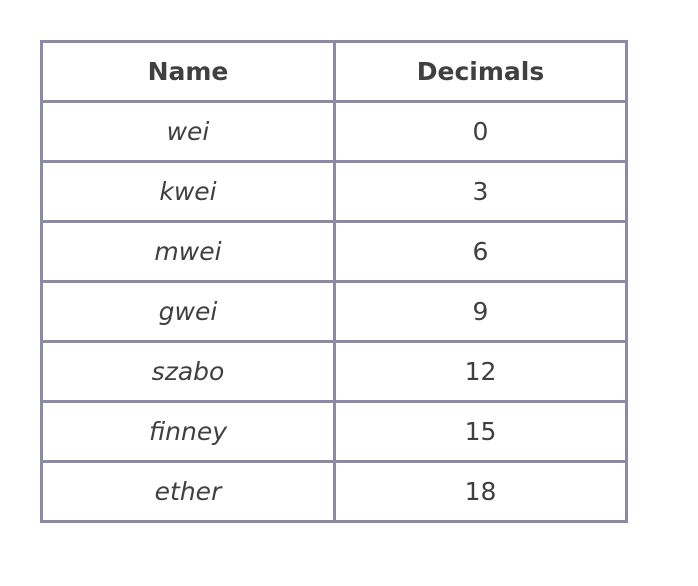 The image size is (698, 586). I want to click on unit-decimals: 3, so click(480, 191).